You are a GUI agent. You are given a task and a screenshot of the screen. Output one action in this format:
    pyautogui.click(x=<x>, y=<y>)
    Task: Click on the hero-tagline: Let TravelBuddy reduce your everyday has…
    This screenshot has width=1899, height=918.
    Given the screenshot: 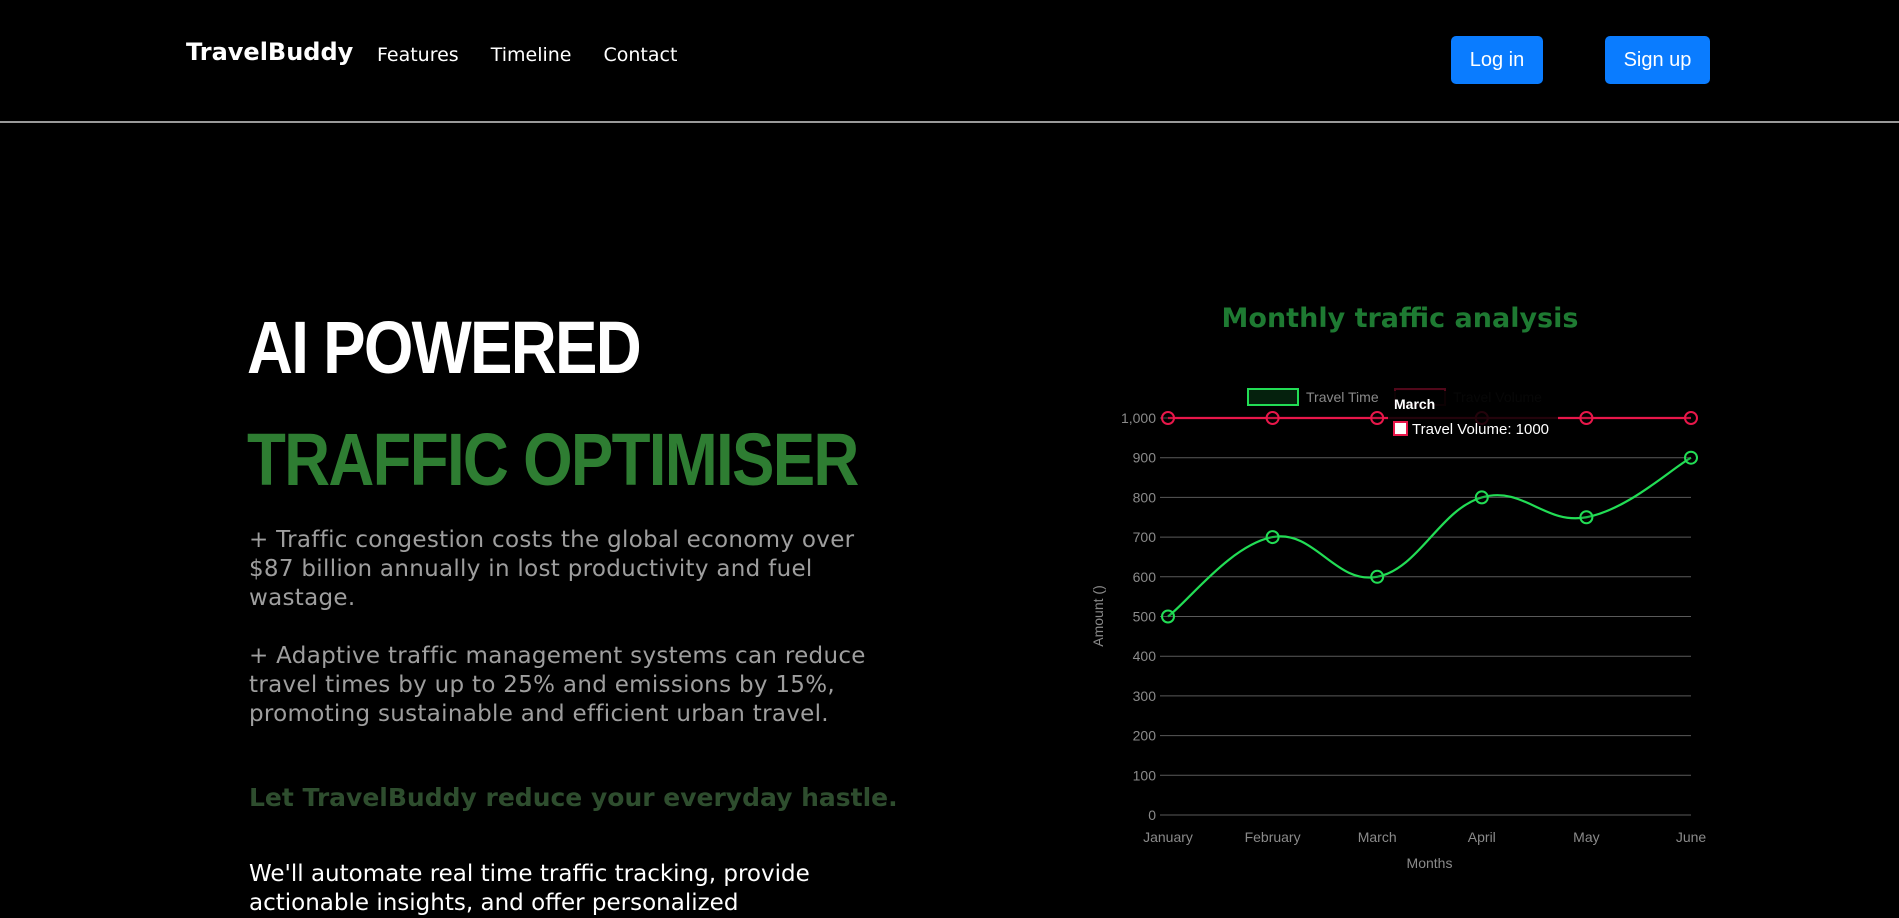 What is the action you would take?
    pyautogui.click(x=573, y=797)
    